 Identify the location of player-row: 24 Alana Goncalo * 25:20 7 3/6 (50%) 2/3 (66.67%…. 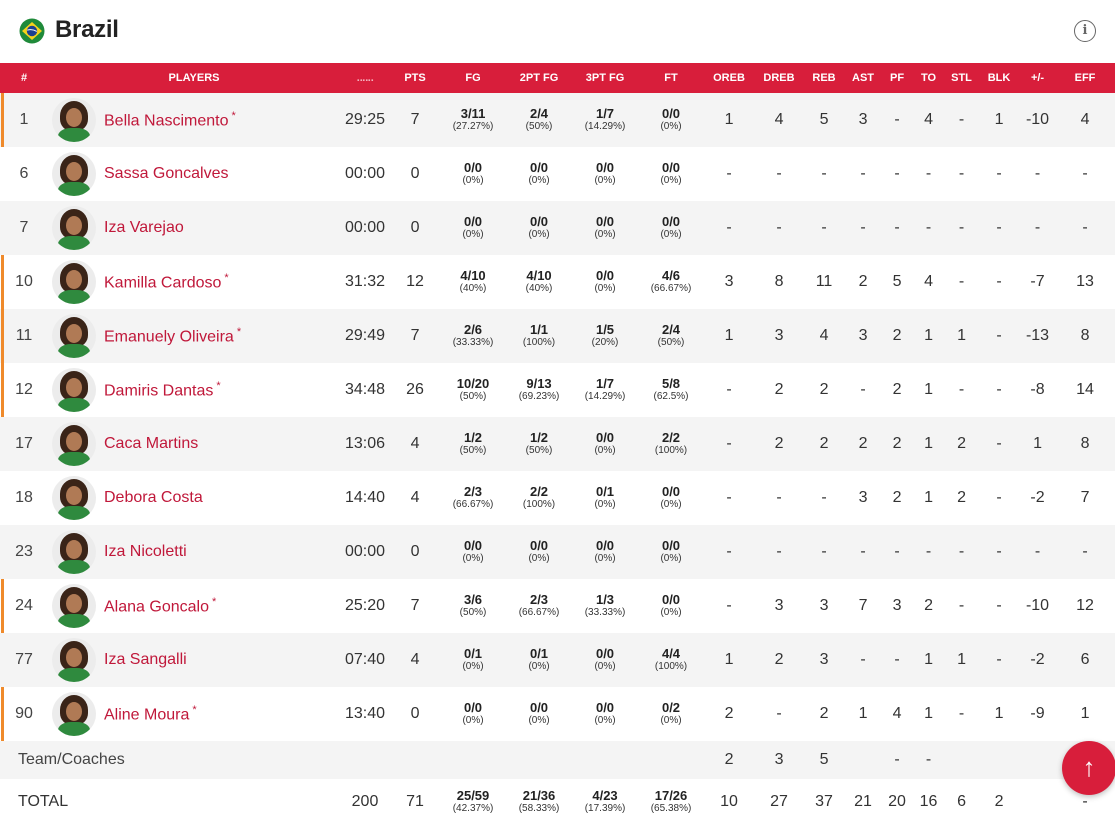
(557, 606).